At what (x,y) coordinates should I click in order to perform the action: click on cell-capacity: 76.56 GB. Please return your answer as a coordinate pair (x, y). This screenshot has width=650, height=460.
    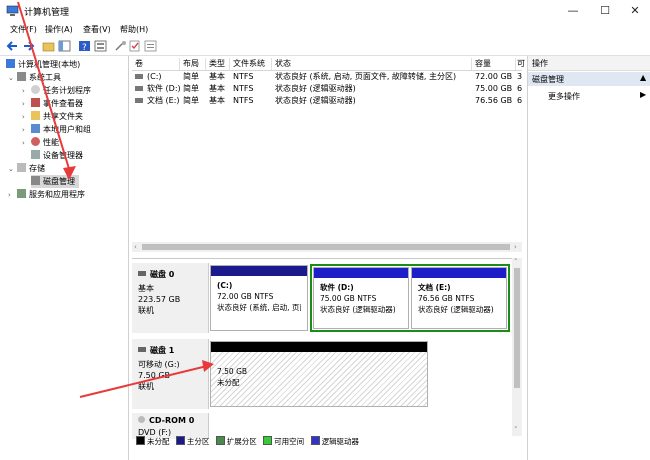
    Looking at the image, I should click on (494, 100).